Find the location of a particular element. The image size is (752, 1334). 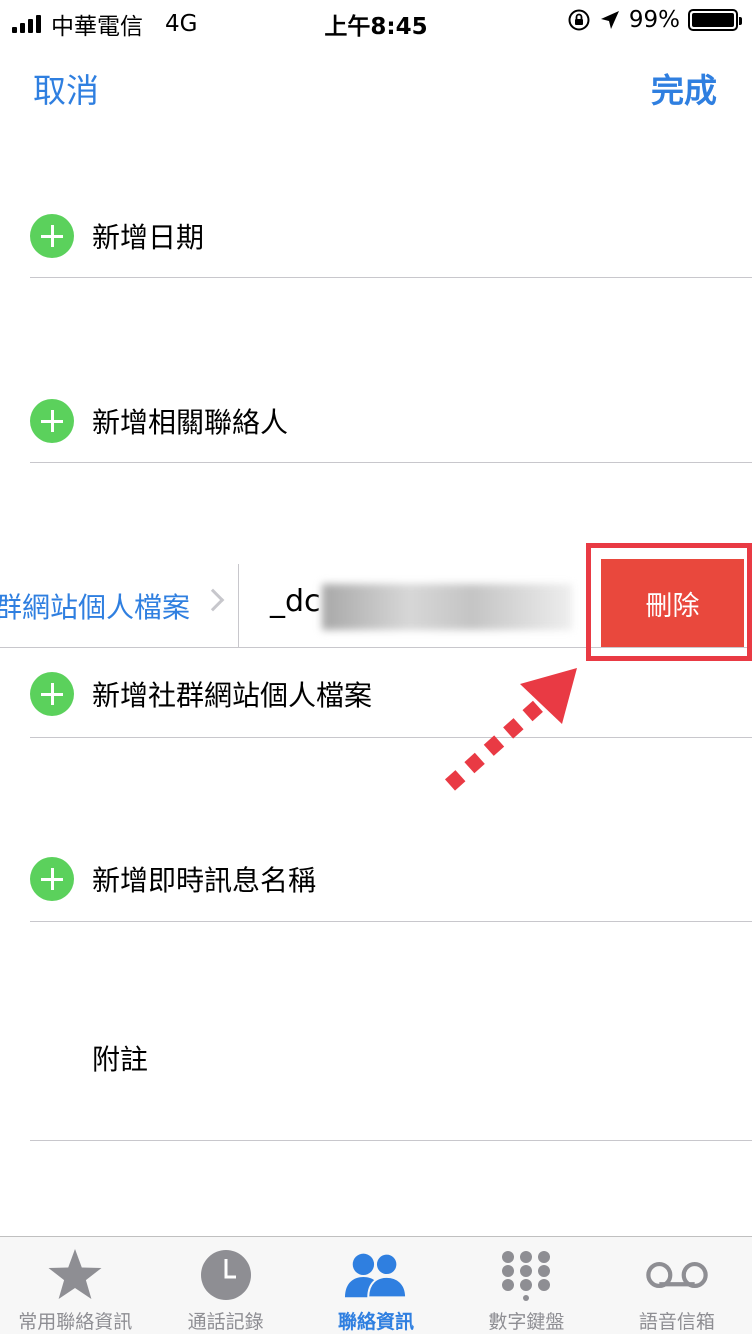

notes-row: 附註 is located at coordinates (391, 1075).